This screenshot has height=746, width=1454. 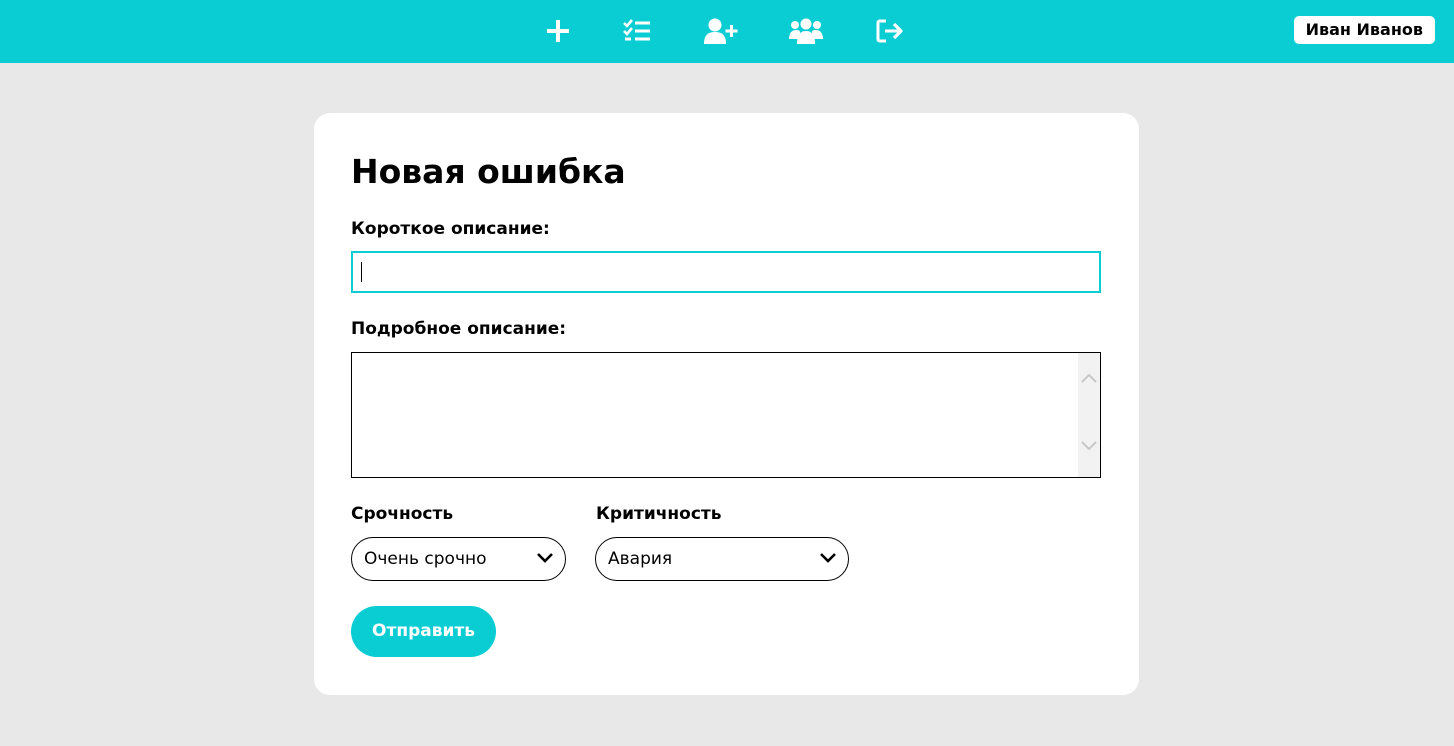 I want to click on top-nav-bar: Иван Иванов, so click(x=727, y=31).